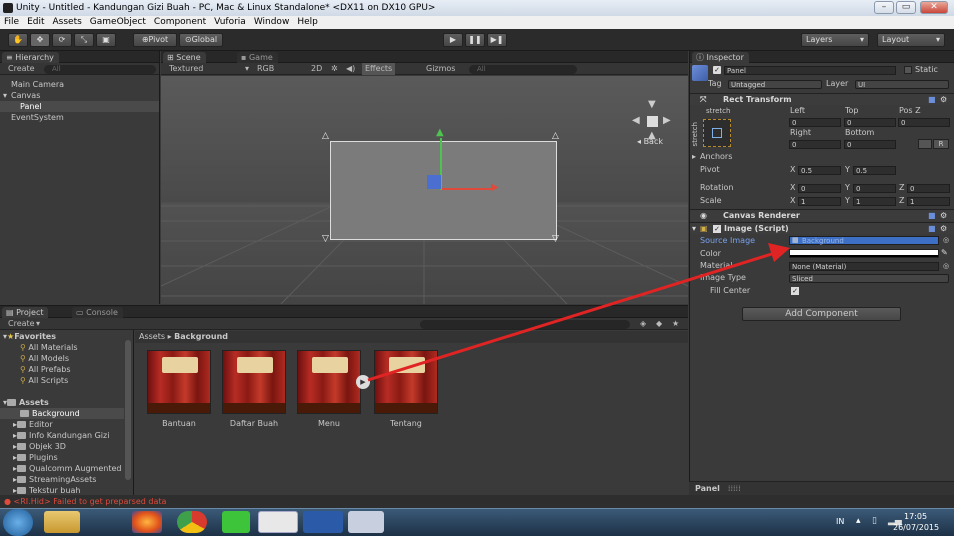 The image size is (954, 536). I want to click on line-icon, so click(236, 522).